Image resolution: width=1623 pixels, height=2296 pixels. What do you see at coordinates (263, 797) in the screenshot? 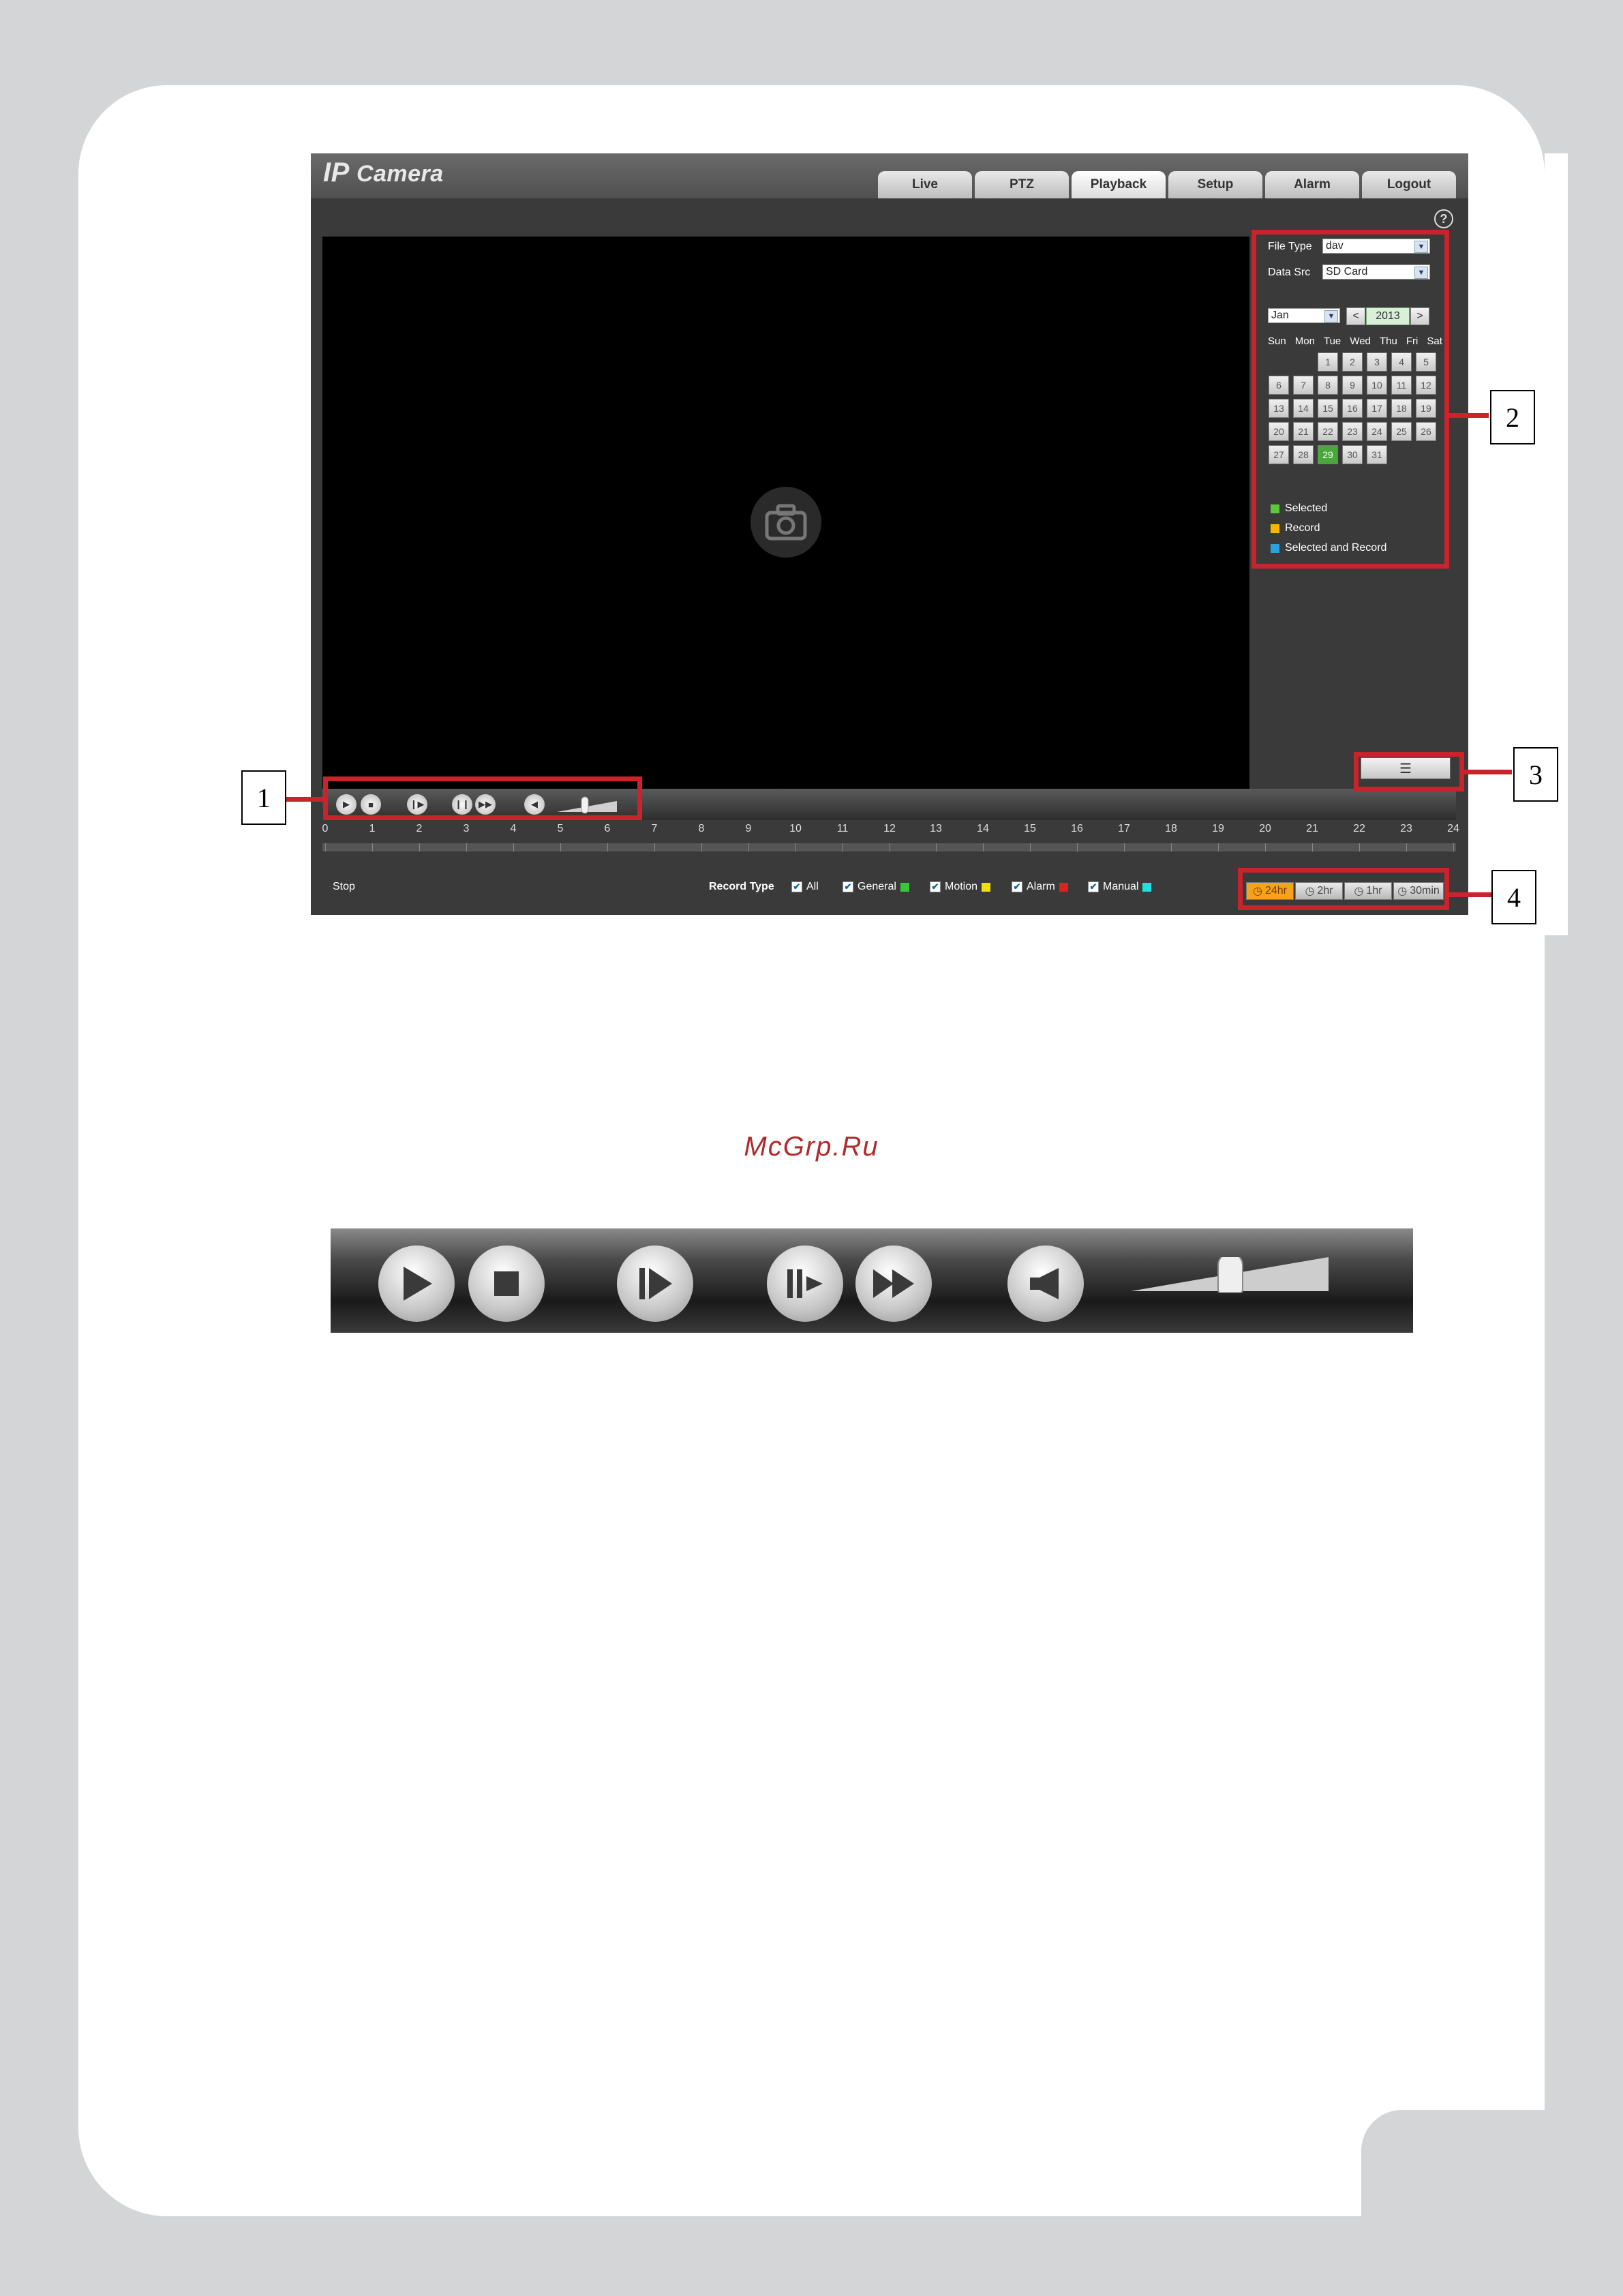
I see `callout-1: 1` at bounding box center [263, 797].